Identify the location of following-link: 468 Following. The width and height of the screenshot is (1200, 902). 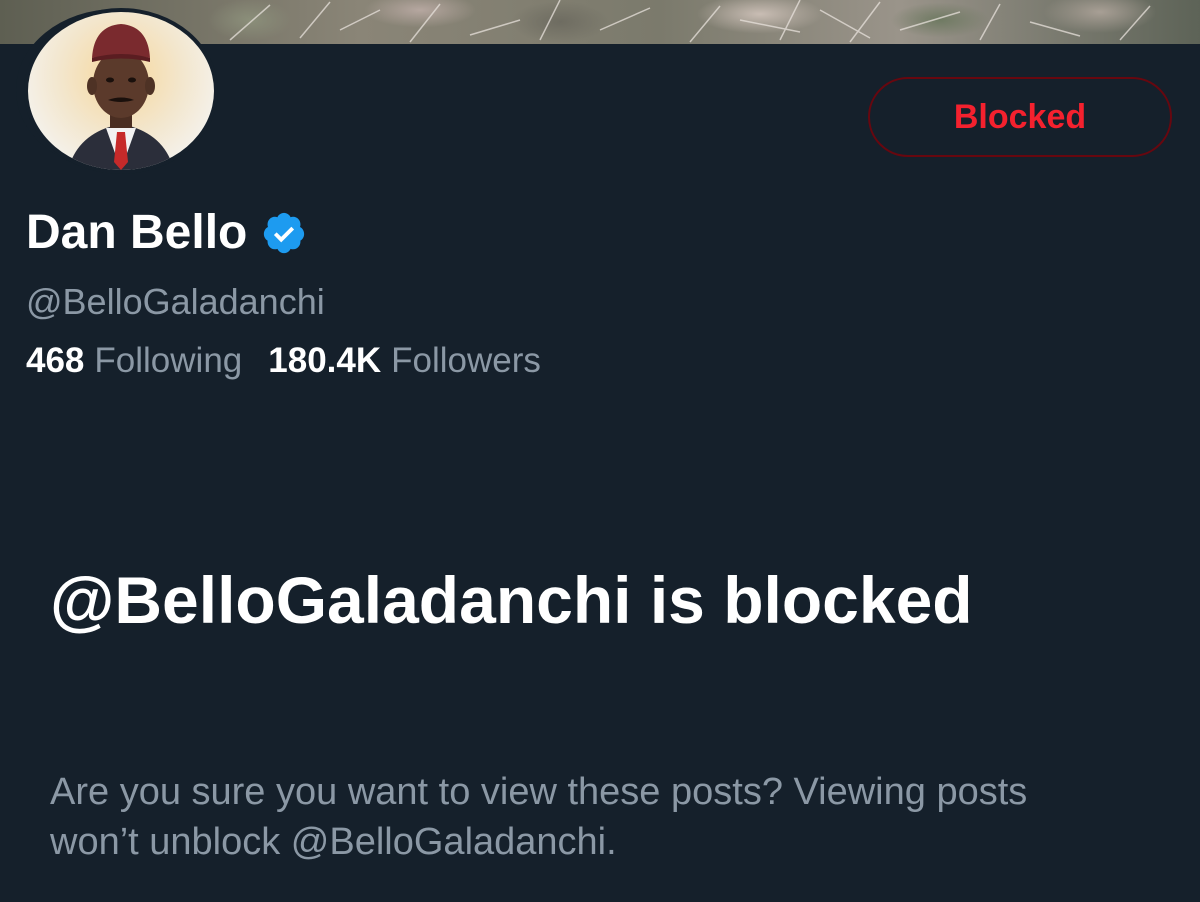
(134, 361).